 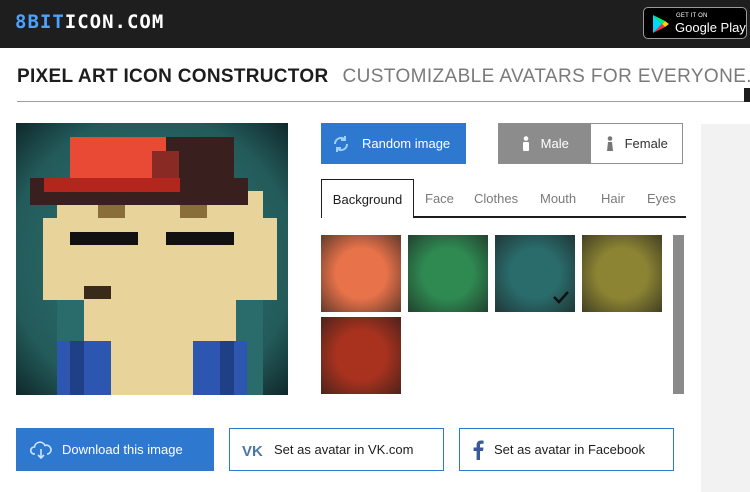 I want to click on left-eyebrow, so click(x=111, y=211).